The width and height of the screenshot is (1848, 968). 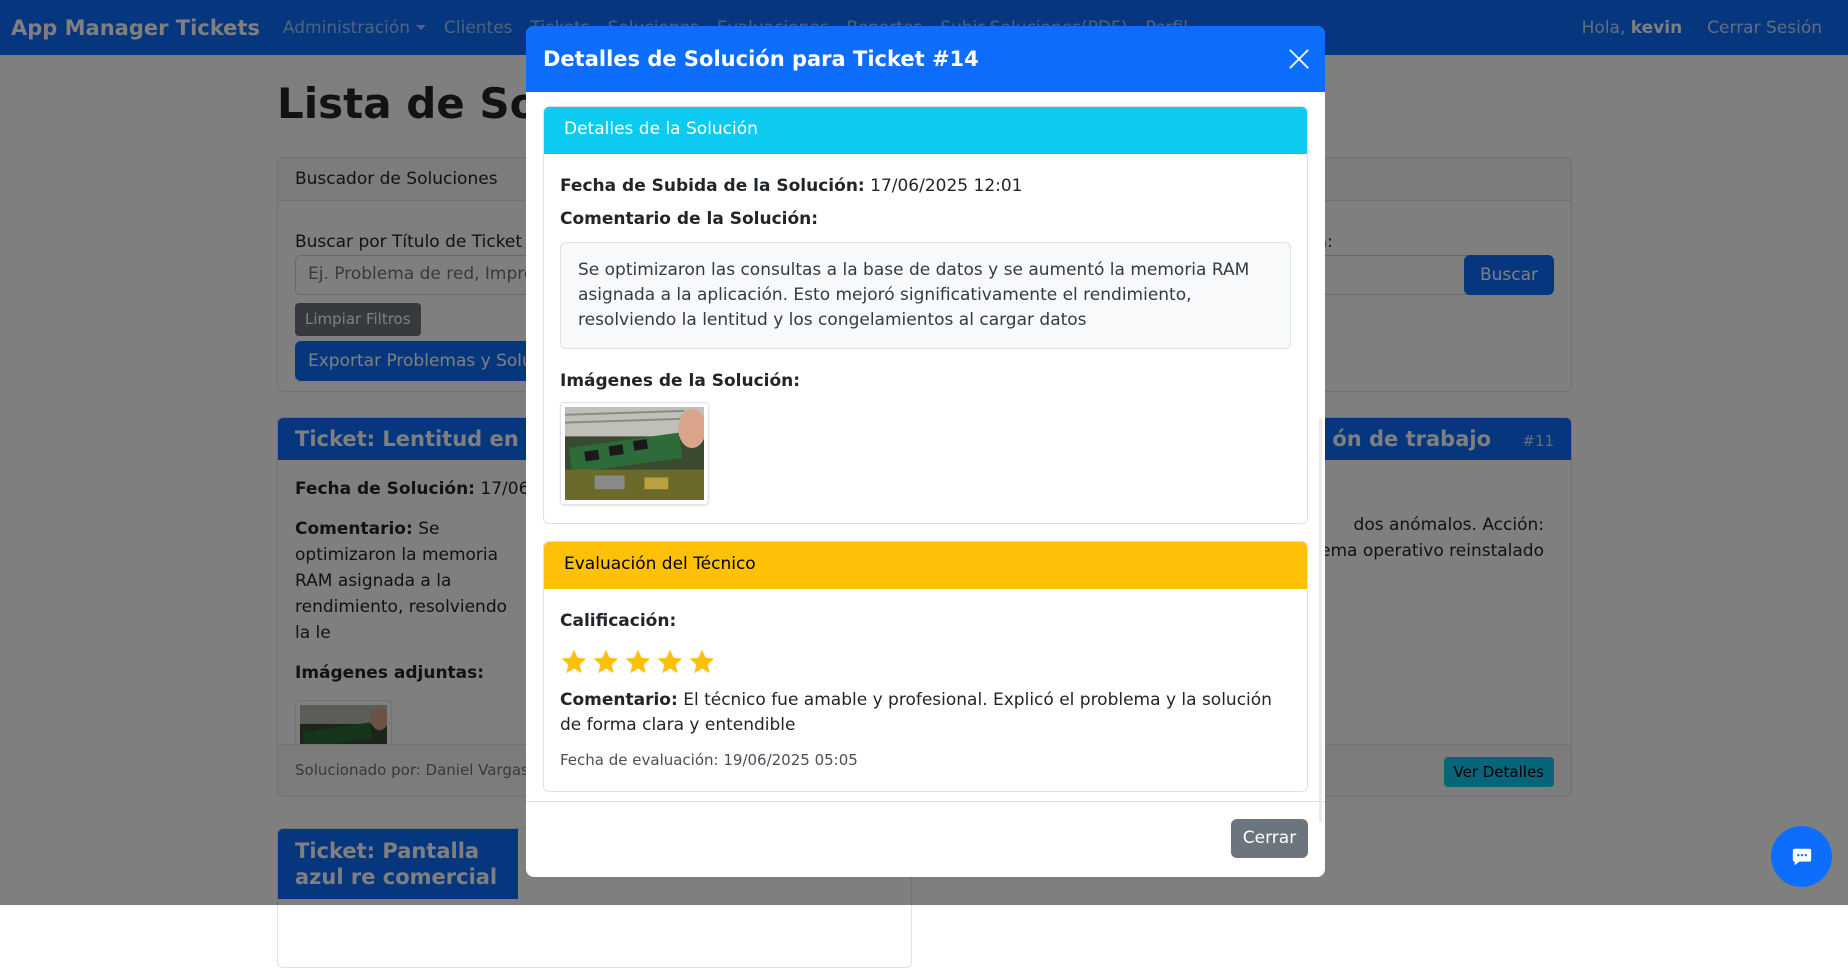 I want to click on solution-comment-label: Comentario de la Solución:, so click(x=689, y=219).